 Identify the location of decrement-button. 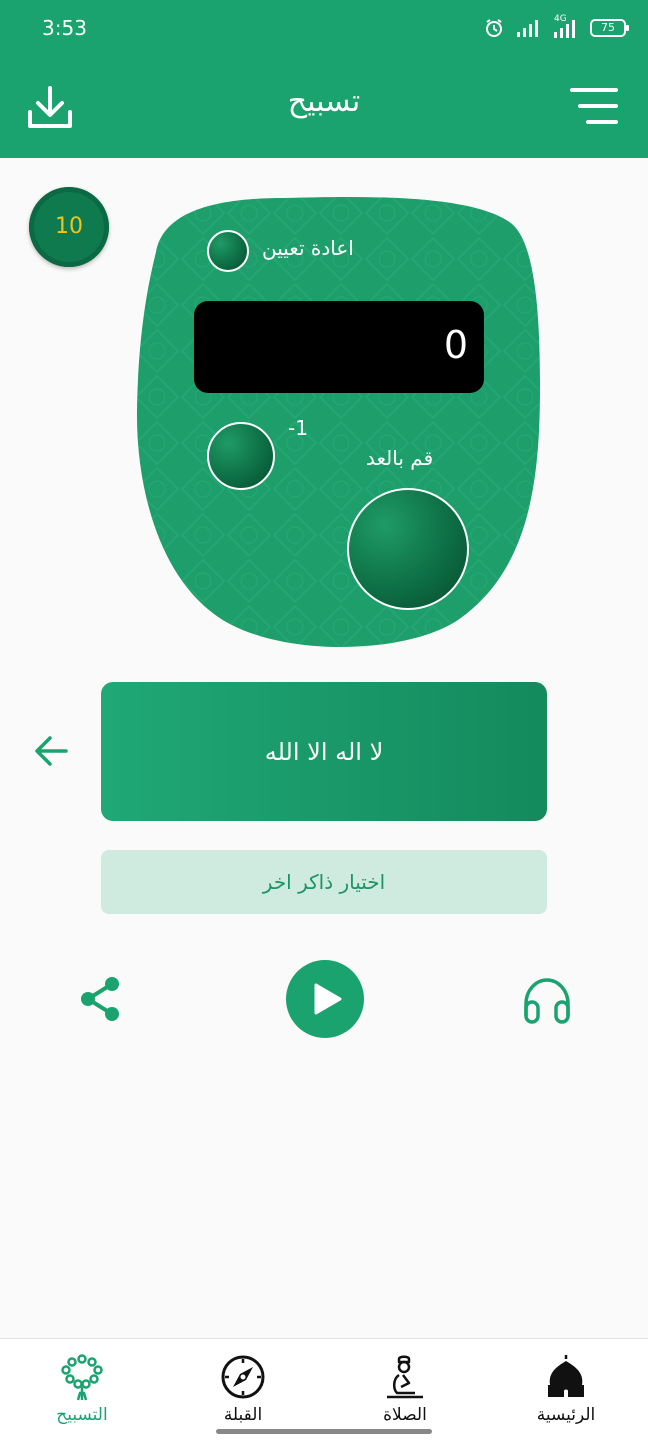
(241, 456).